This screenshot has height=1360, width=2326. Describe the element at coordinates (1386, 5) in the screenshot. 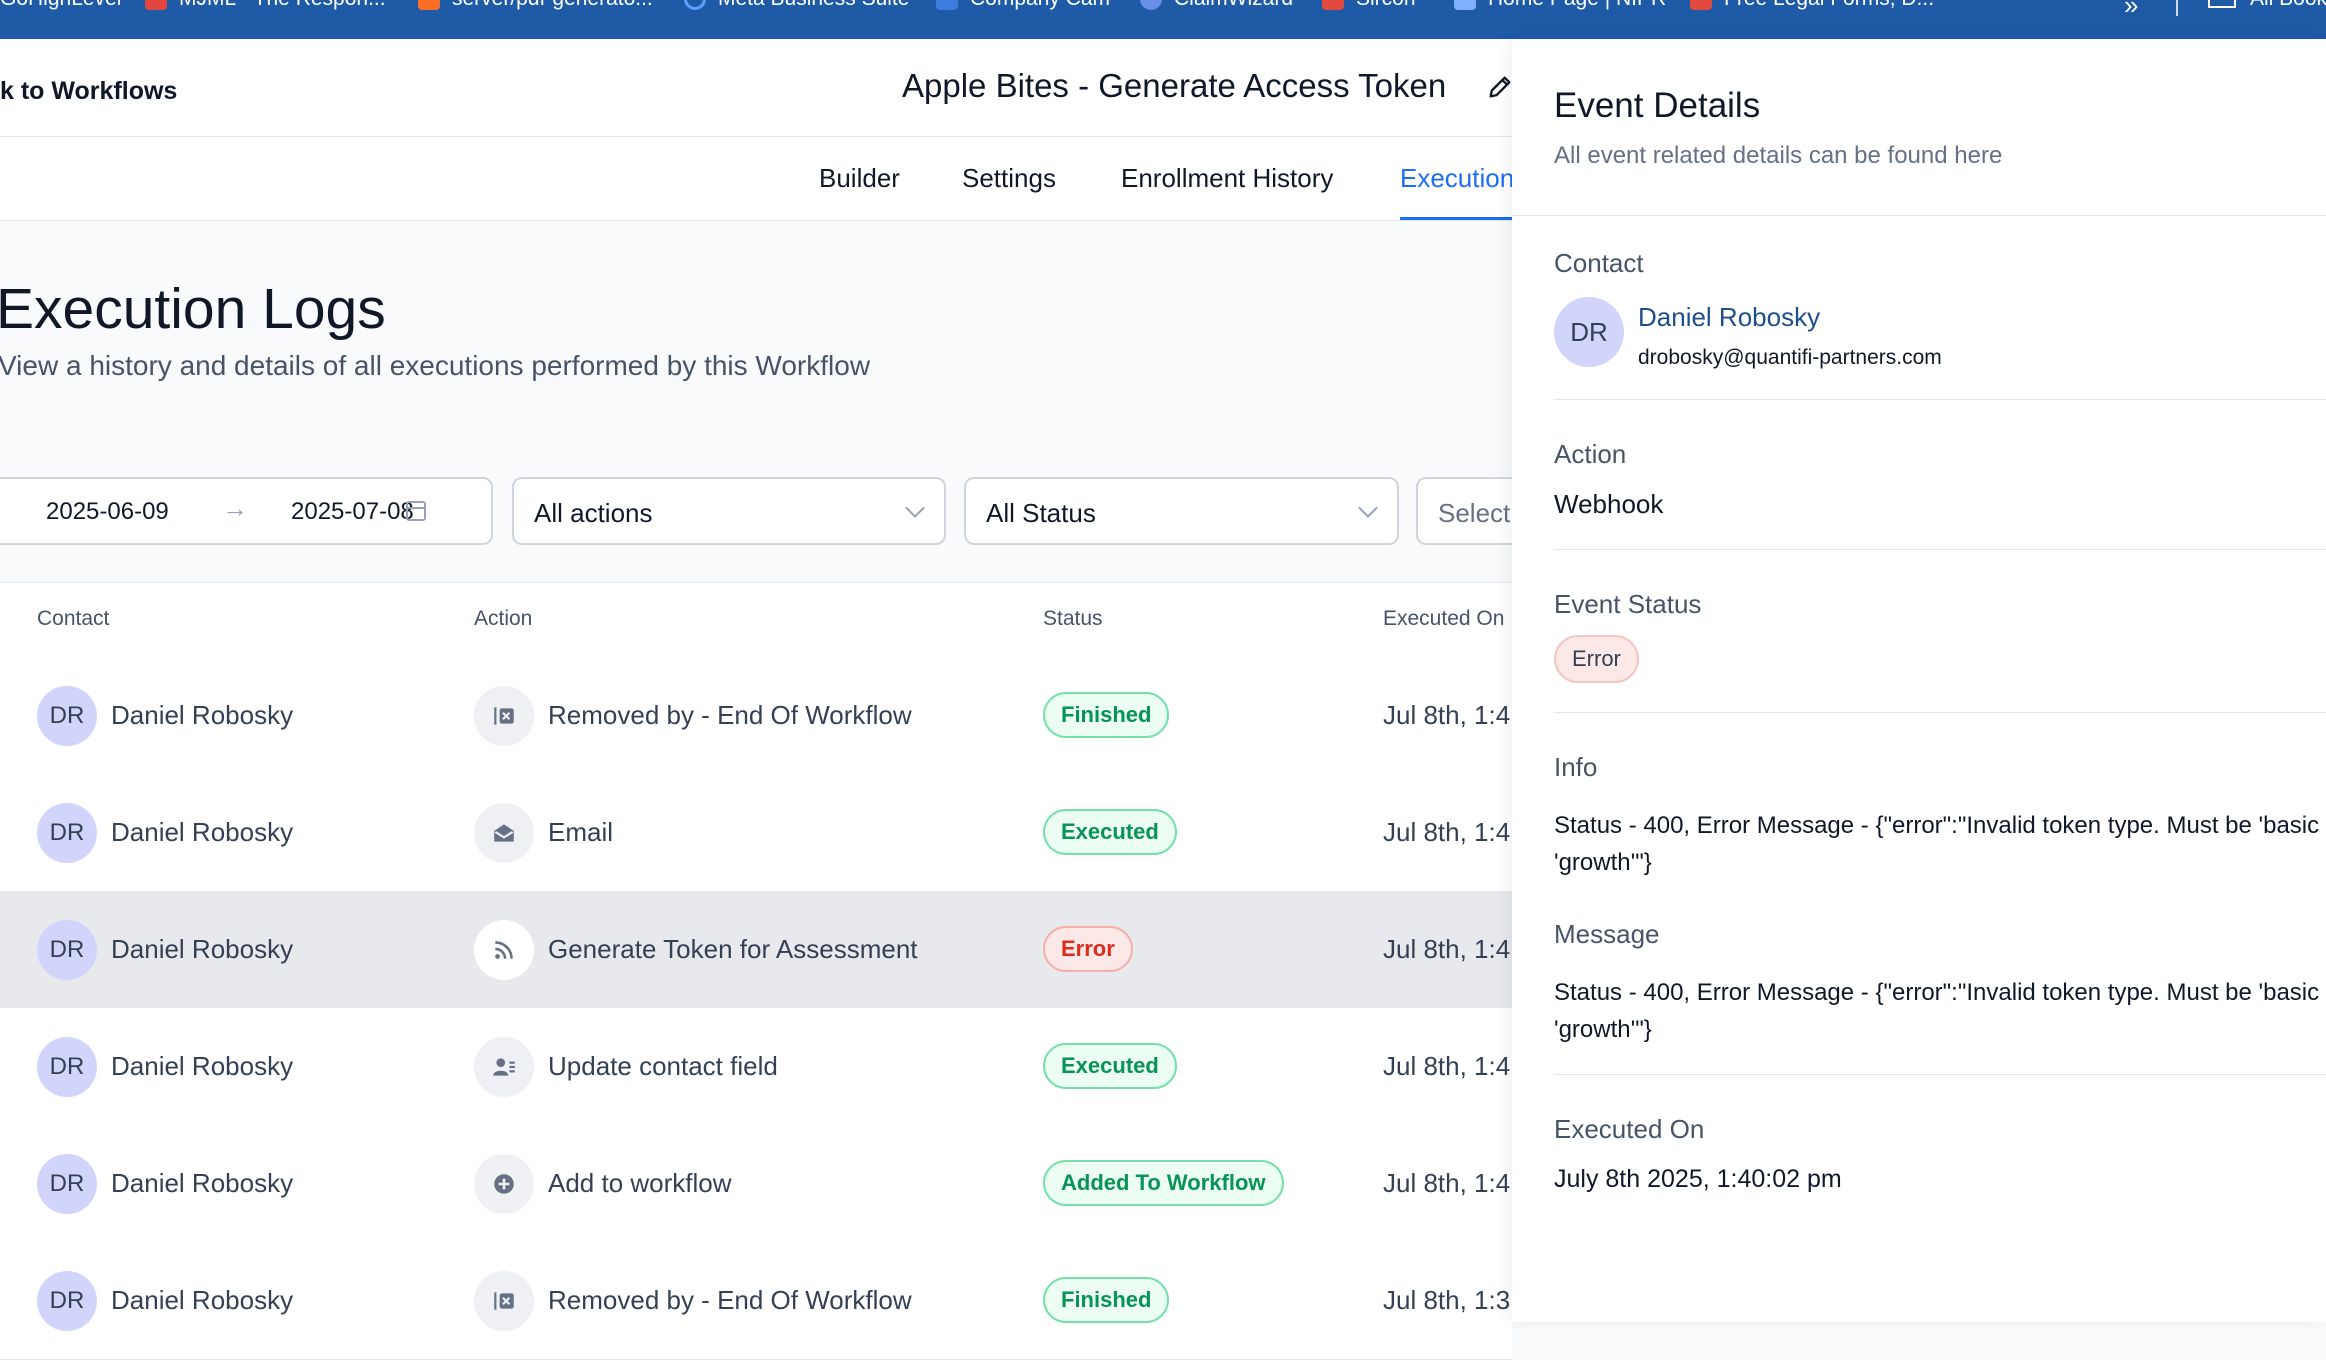

I see `bookmark-label: Sircon` at that location.